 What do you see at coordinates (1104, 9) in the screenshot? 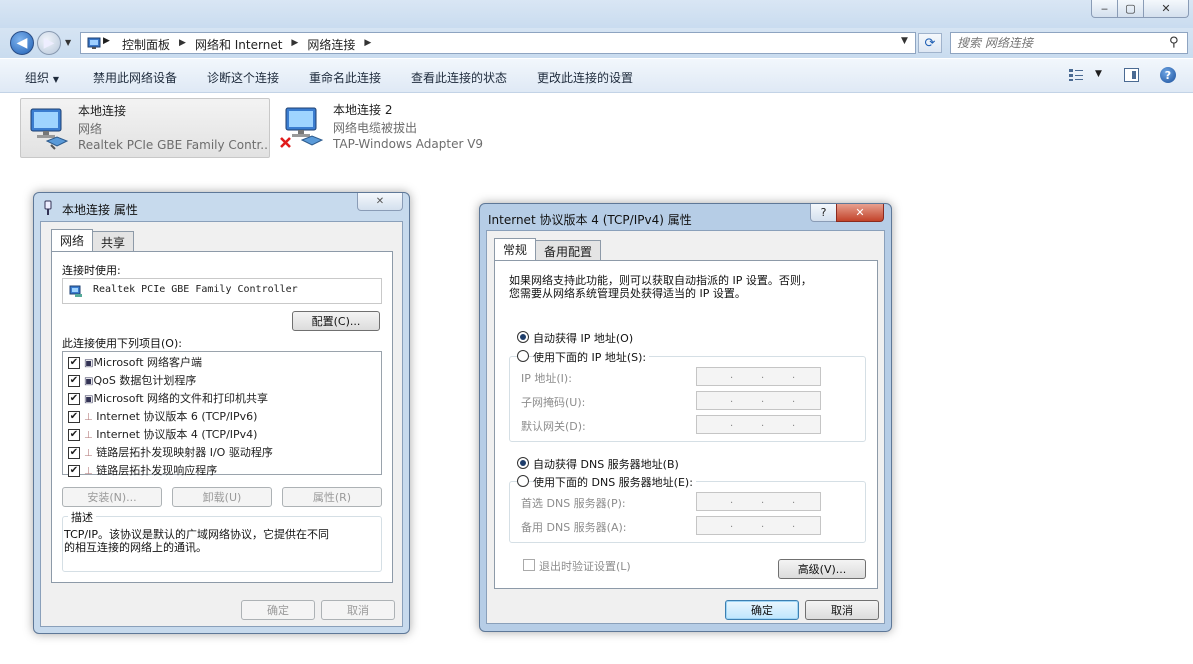
I see `minimize-button: ‒` at bounding box center [1104, 9].